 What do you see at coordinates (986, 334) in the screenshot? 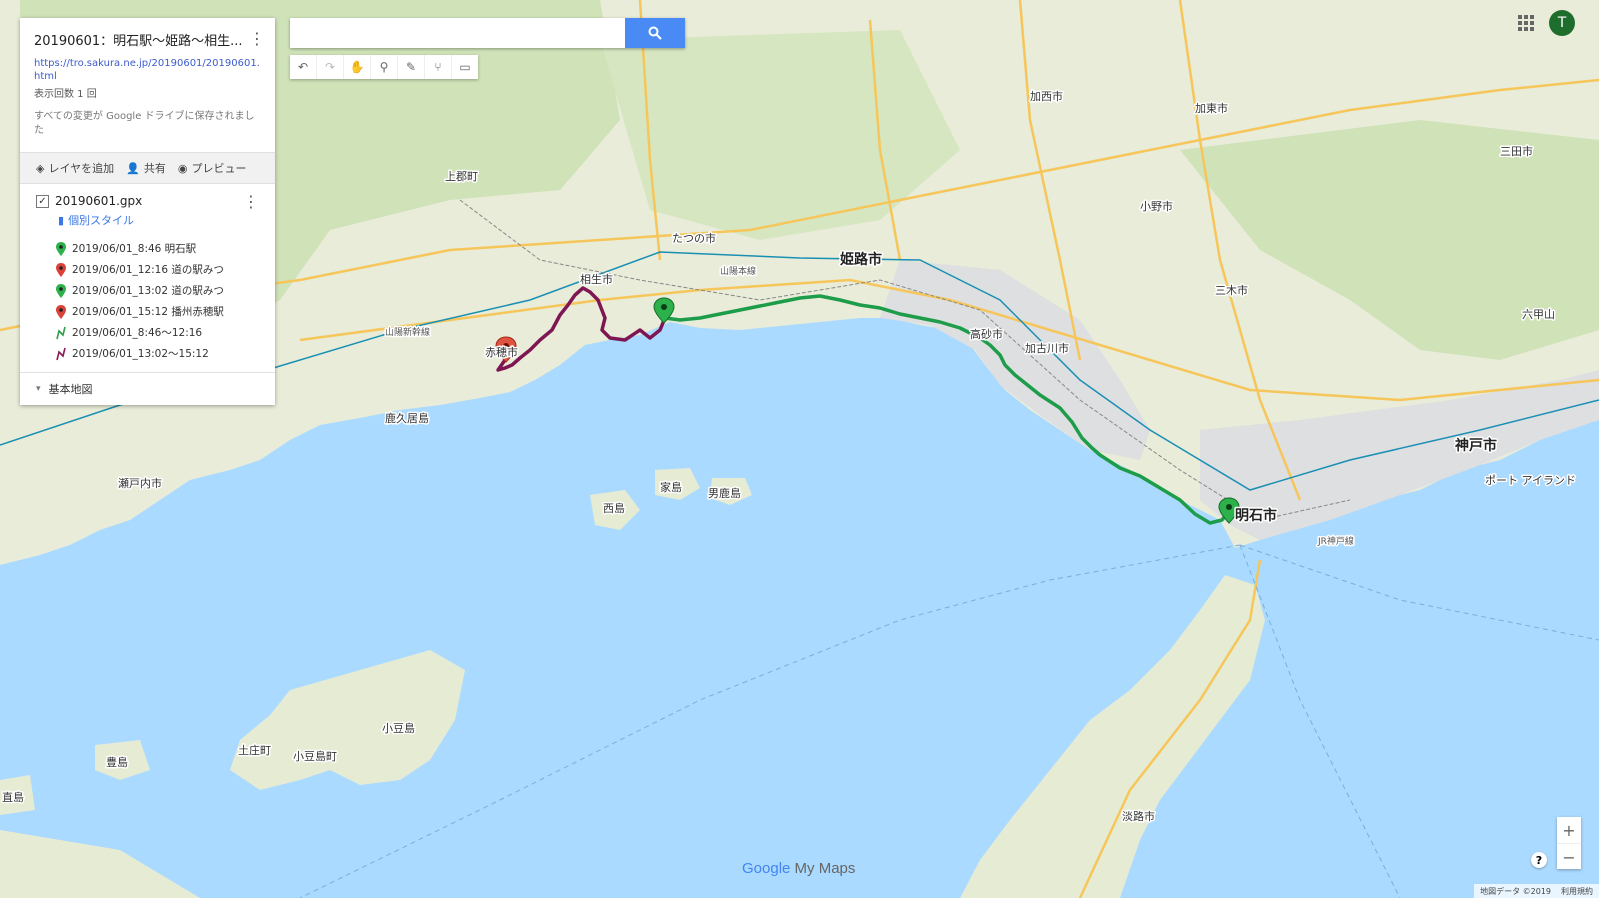
I see `label-takasago: 高砂市` at bounding box center [986, 334].